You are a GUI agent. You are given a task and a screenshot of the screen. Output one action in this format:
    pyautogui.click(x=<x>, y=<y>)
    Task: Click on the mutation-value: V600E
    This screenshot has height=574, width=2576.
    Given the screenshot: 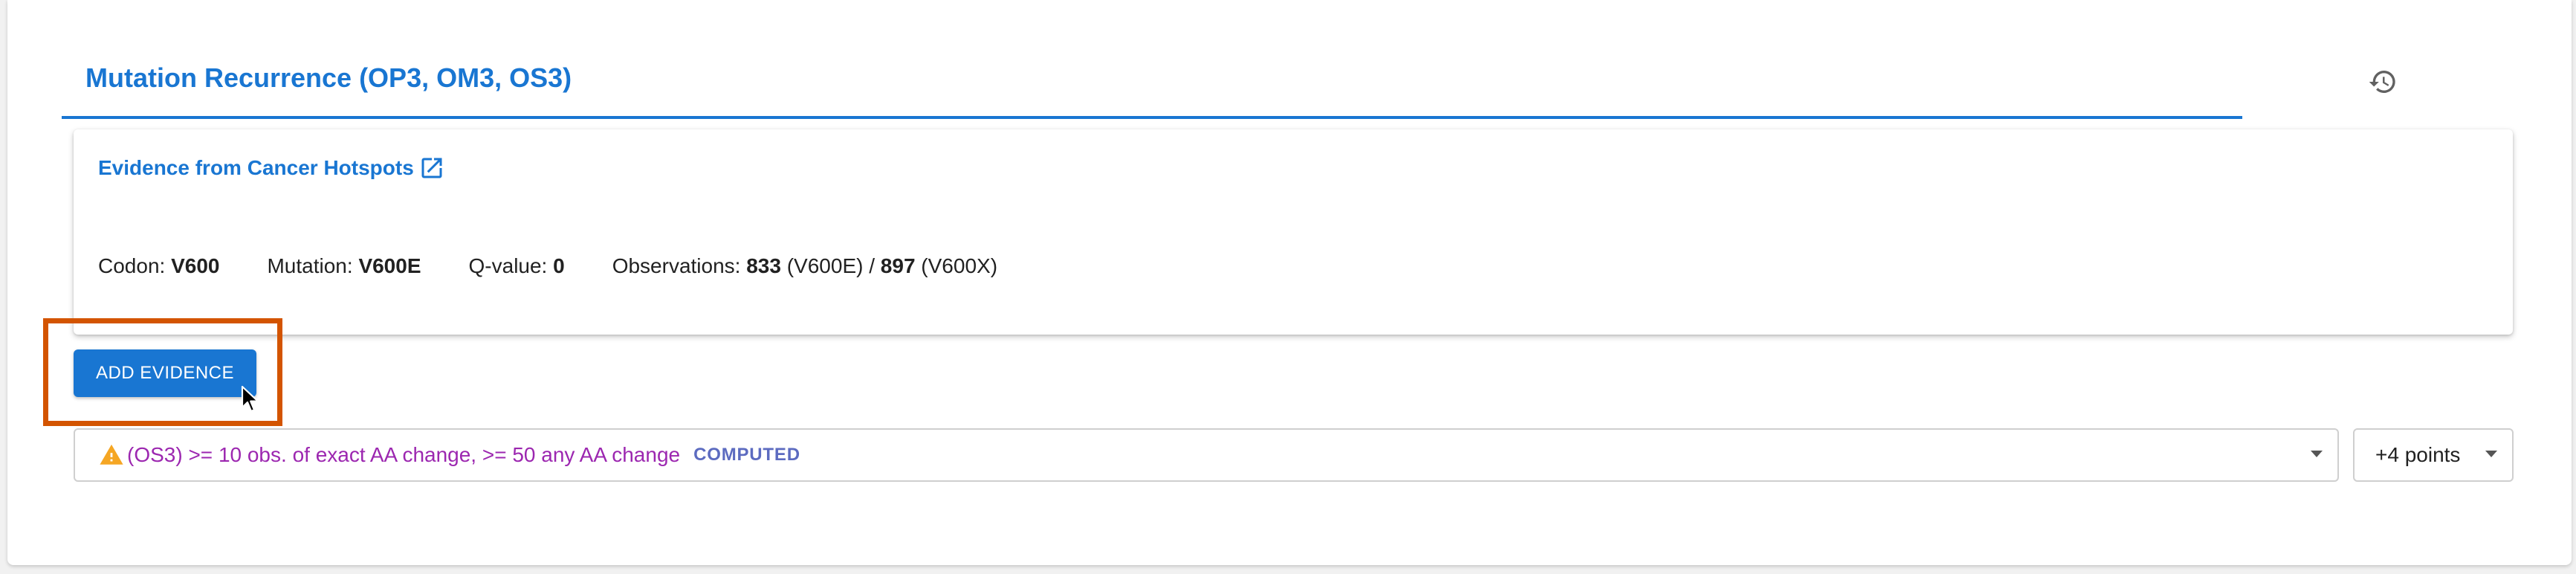 What is the action you would take?
    pyautogui.click(x=390, y=265)
    